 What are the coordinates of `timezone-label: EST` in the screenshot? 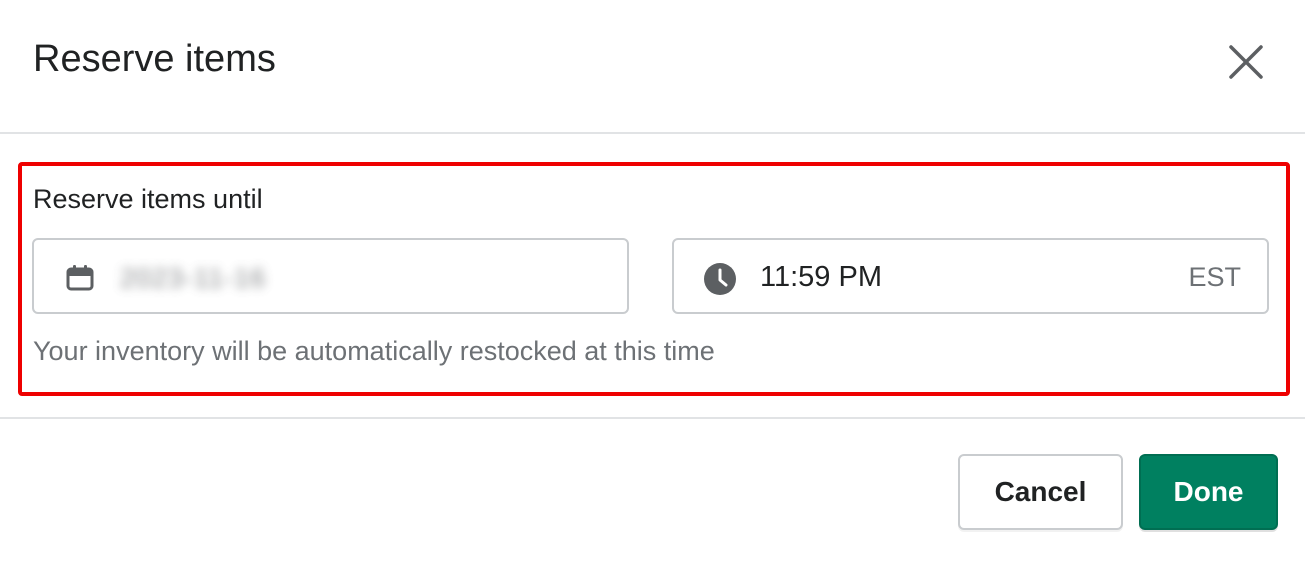 It's located at (1214, 277).